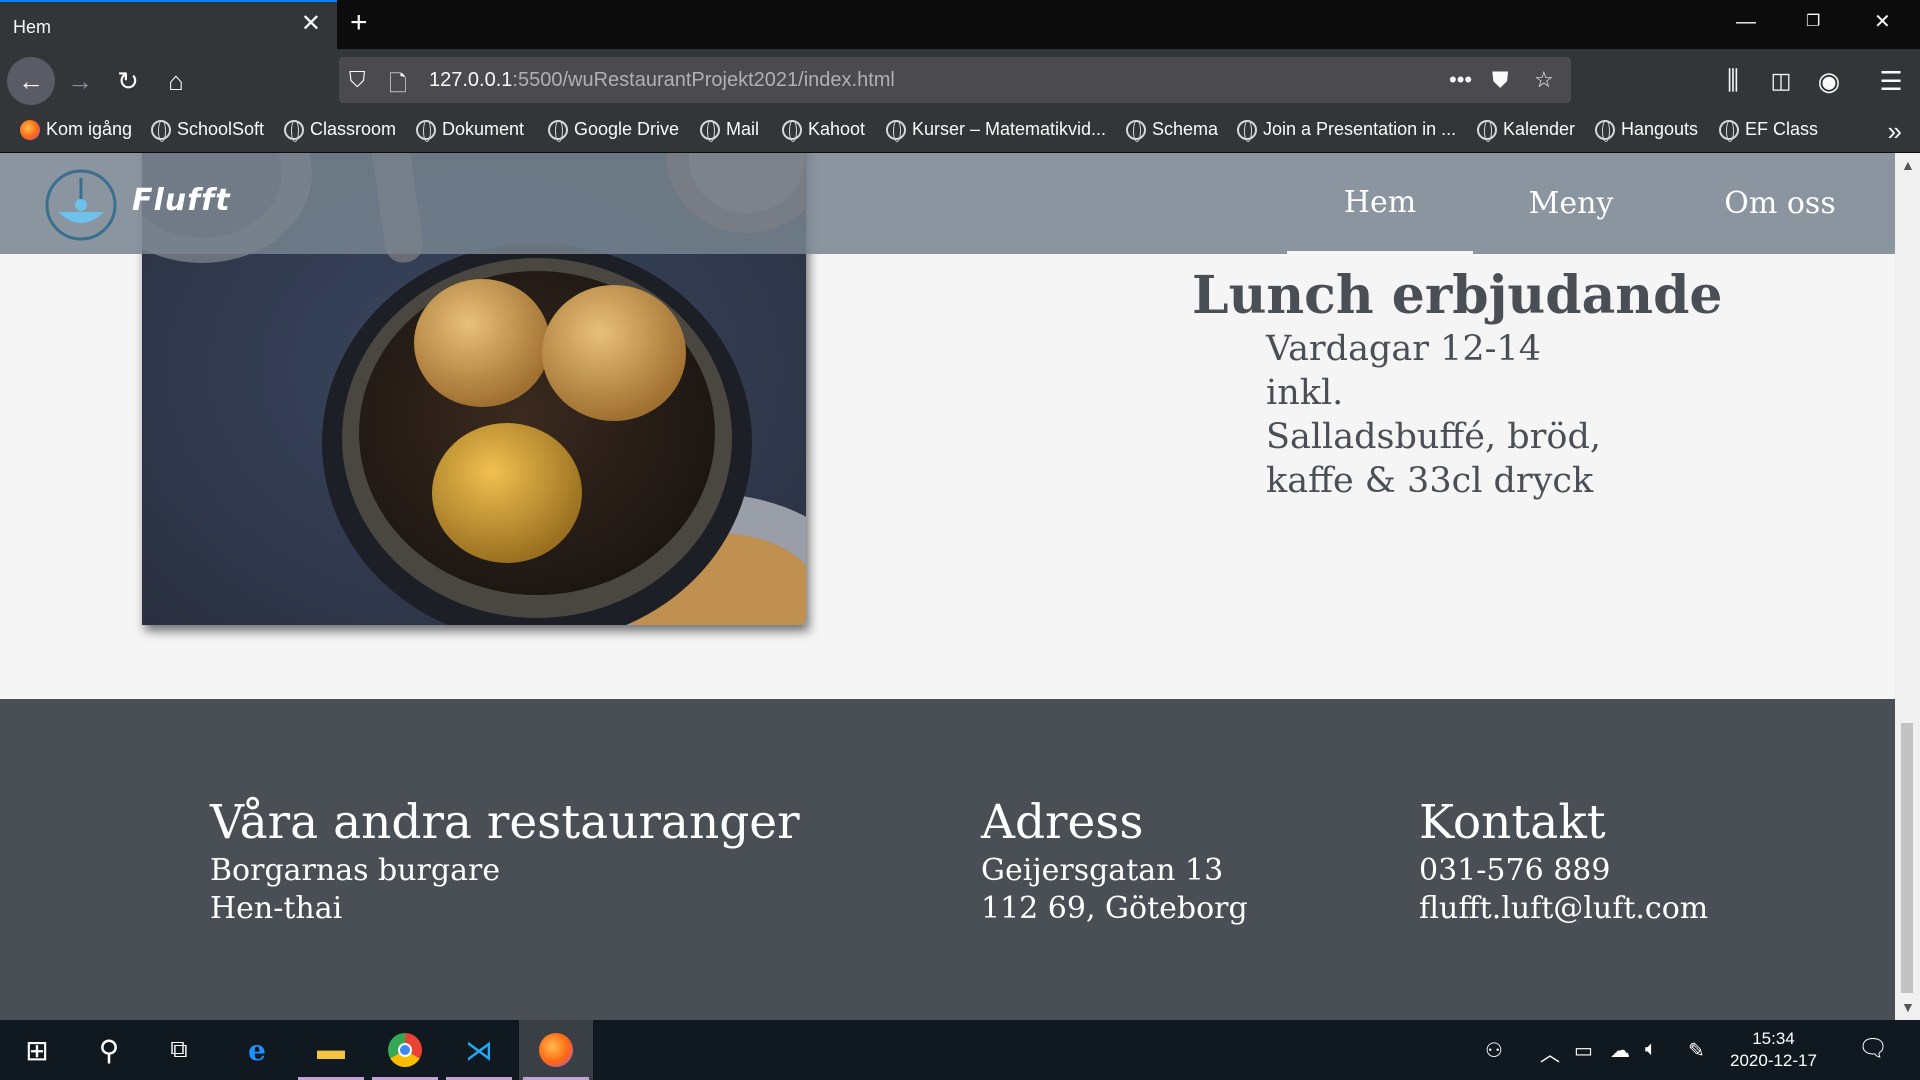  Describe the element at coordinates (1773, 1050) in the screenshot. I see `system-clock: 15:34 2020-12-17` at that location.